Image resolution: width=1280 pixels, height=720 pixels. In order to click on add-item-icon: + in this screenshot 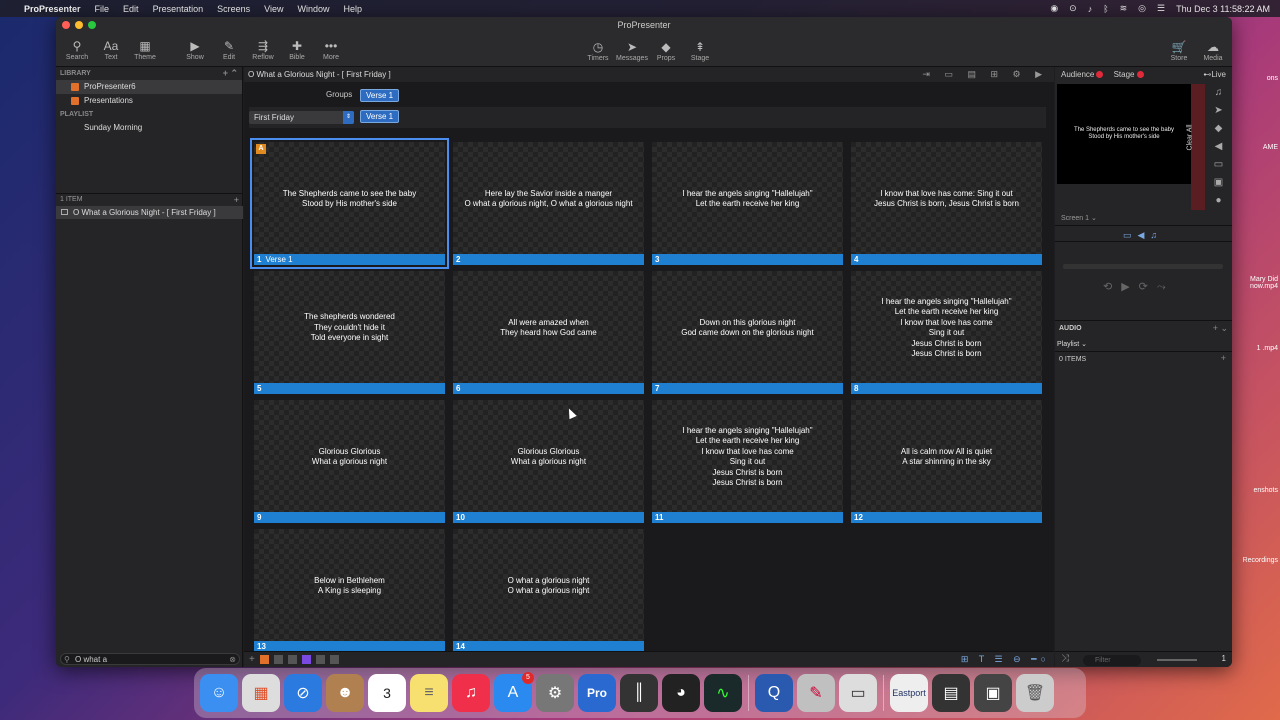, I will do `click(236, 200)`.